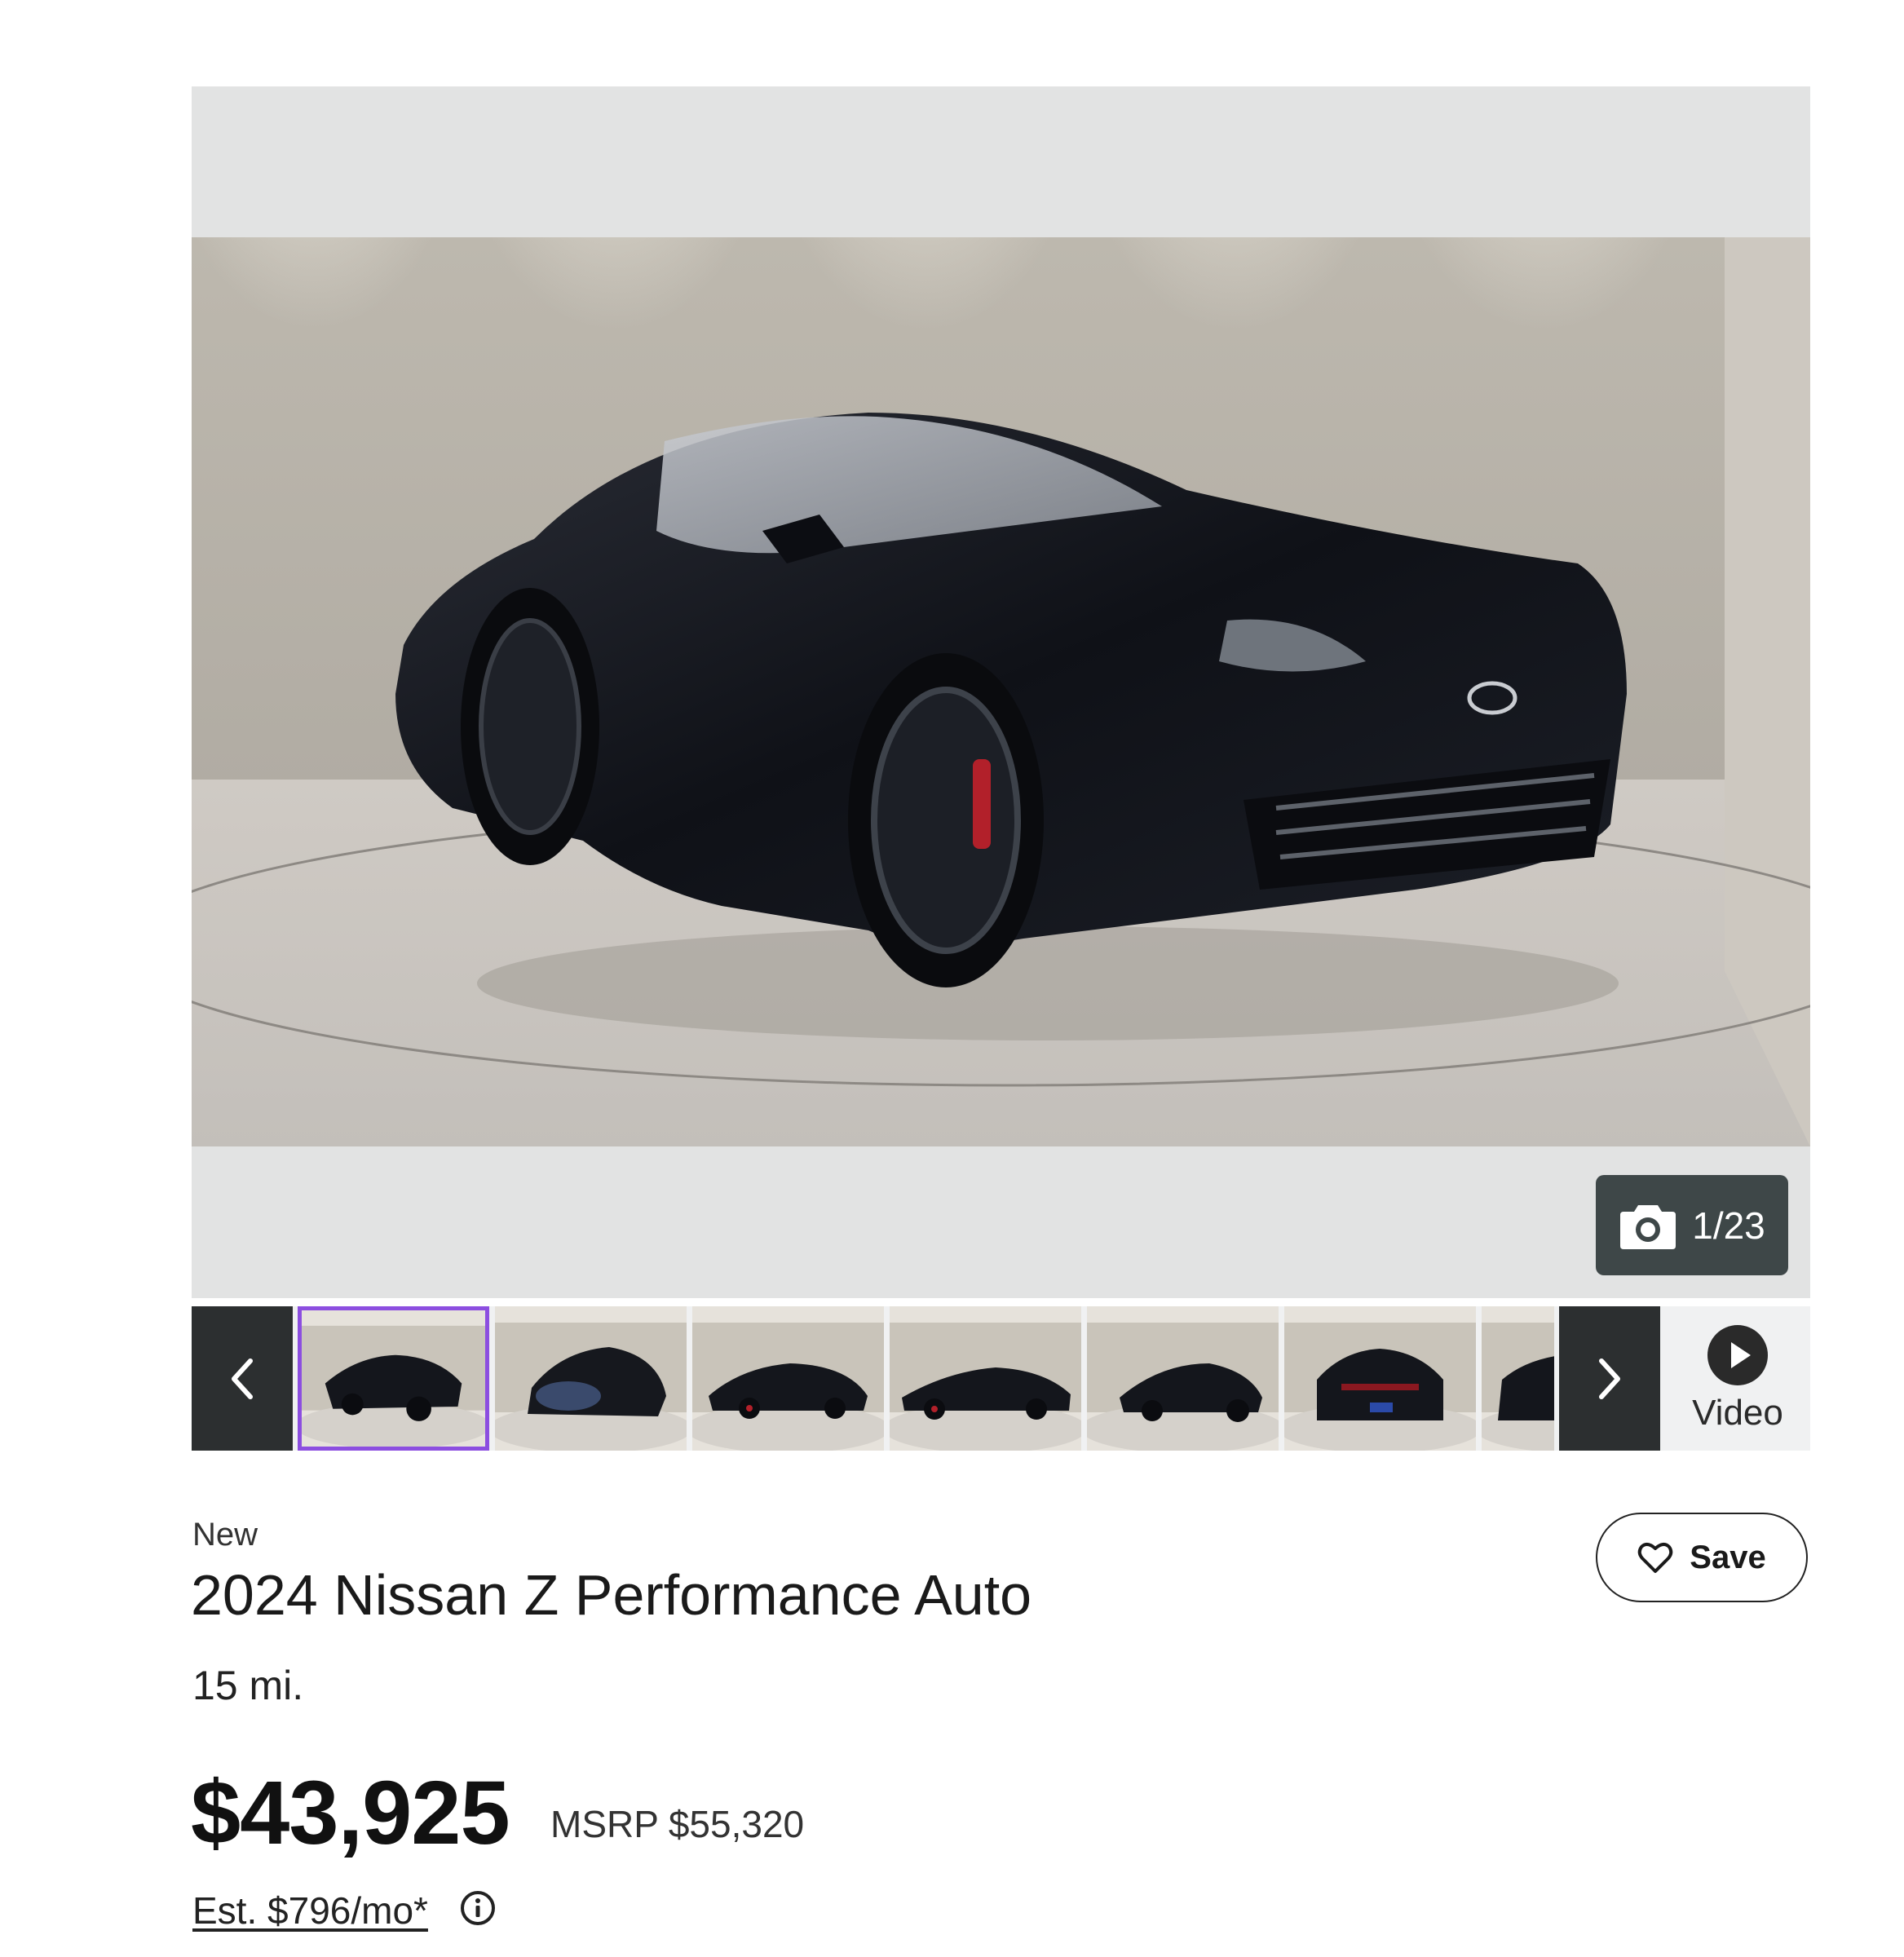 Image resolution: width=1904 pixels, height=1957 pixels. I want to click on next-photo-button, so click(1610, 1379).